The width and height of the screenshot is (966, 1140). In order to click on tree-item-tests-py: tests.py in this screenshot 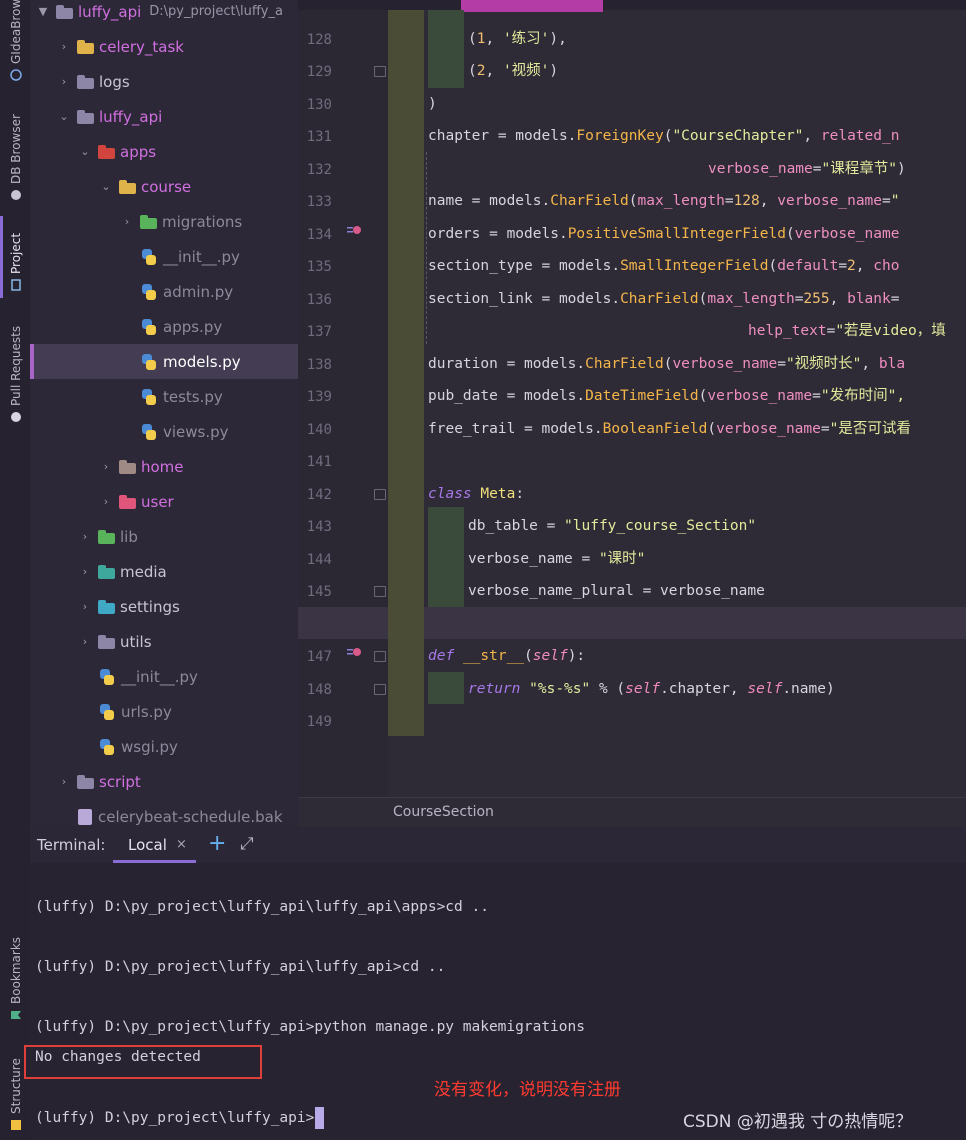, I will do `click(164, 396)`.